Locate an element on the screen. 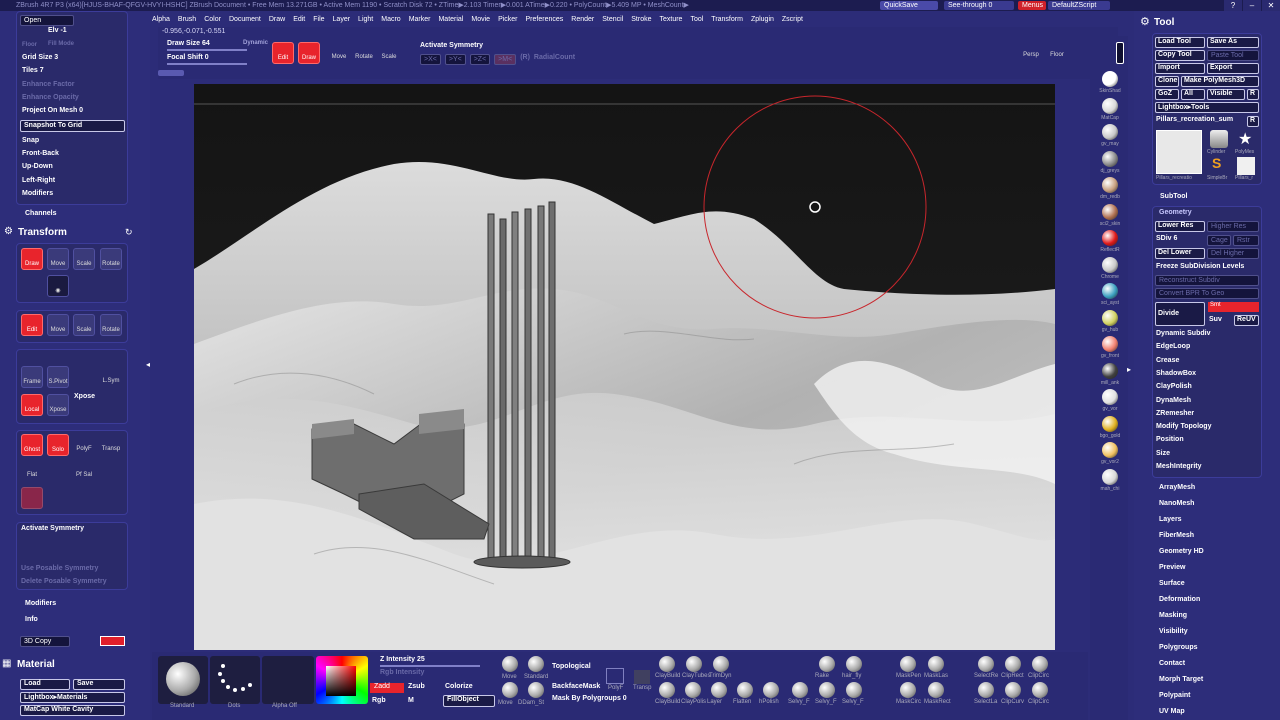 Image resolution: width=1280 pixels, height=720 pixels. fillobject-button: FillObject is located at coordinates (469, 701).